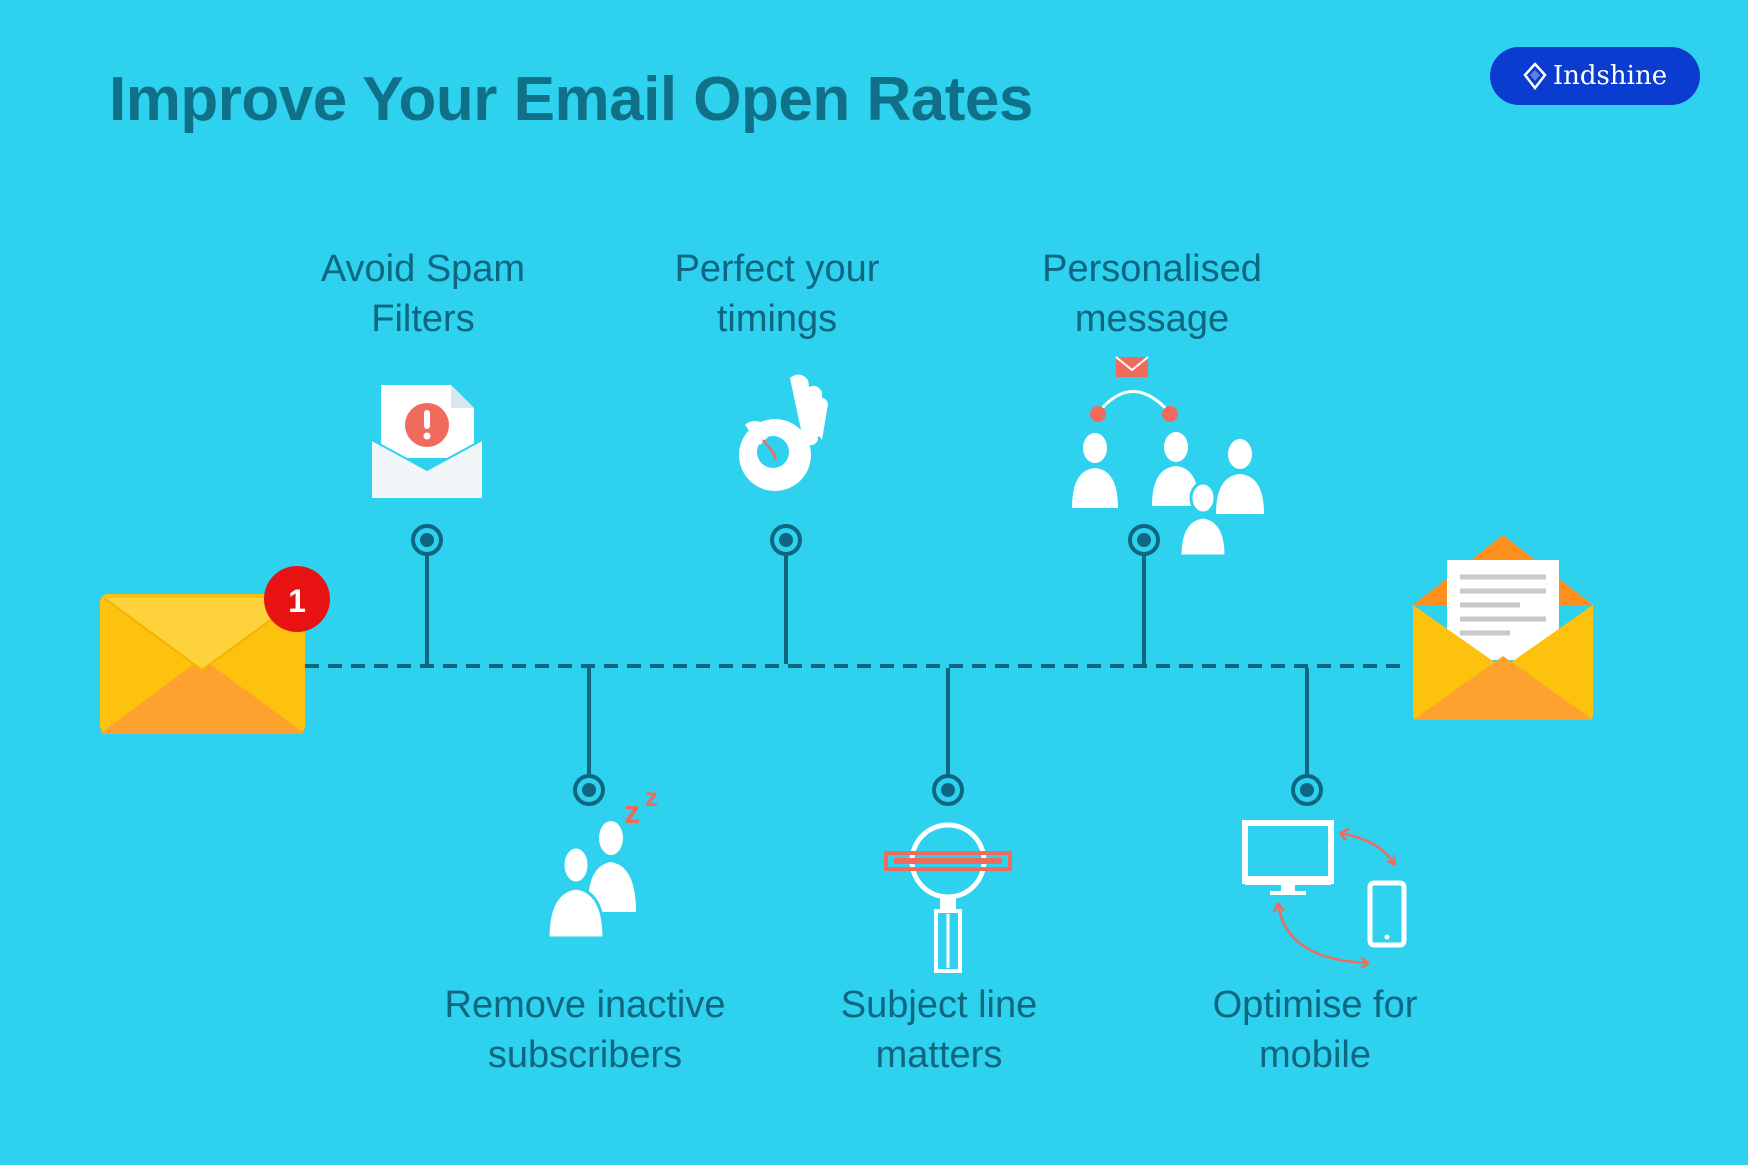 Image resolution: width=1748 pixels, height=1165 pixels. Describe the element at coordinates (783, 432) in the screenshot. I see `ok-hand-clock-icon` at that location.